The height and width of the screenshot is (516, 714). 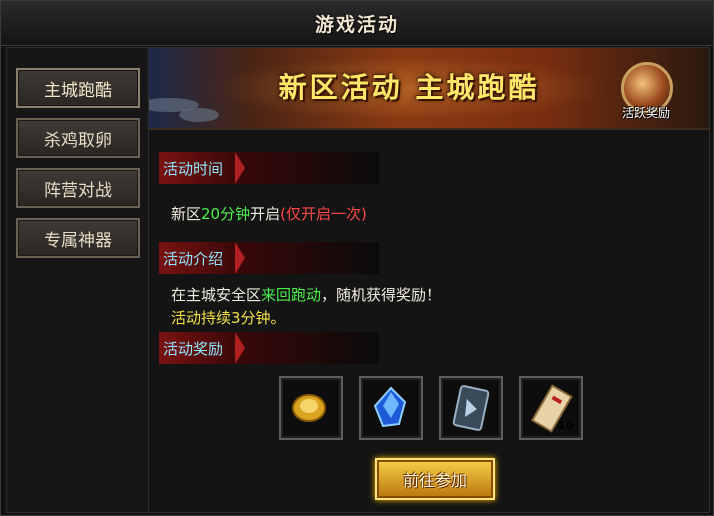 I want to click on sidebar-item-exclusive-artifact: 专属神器, so click(x=78, y=238).